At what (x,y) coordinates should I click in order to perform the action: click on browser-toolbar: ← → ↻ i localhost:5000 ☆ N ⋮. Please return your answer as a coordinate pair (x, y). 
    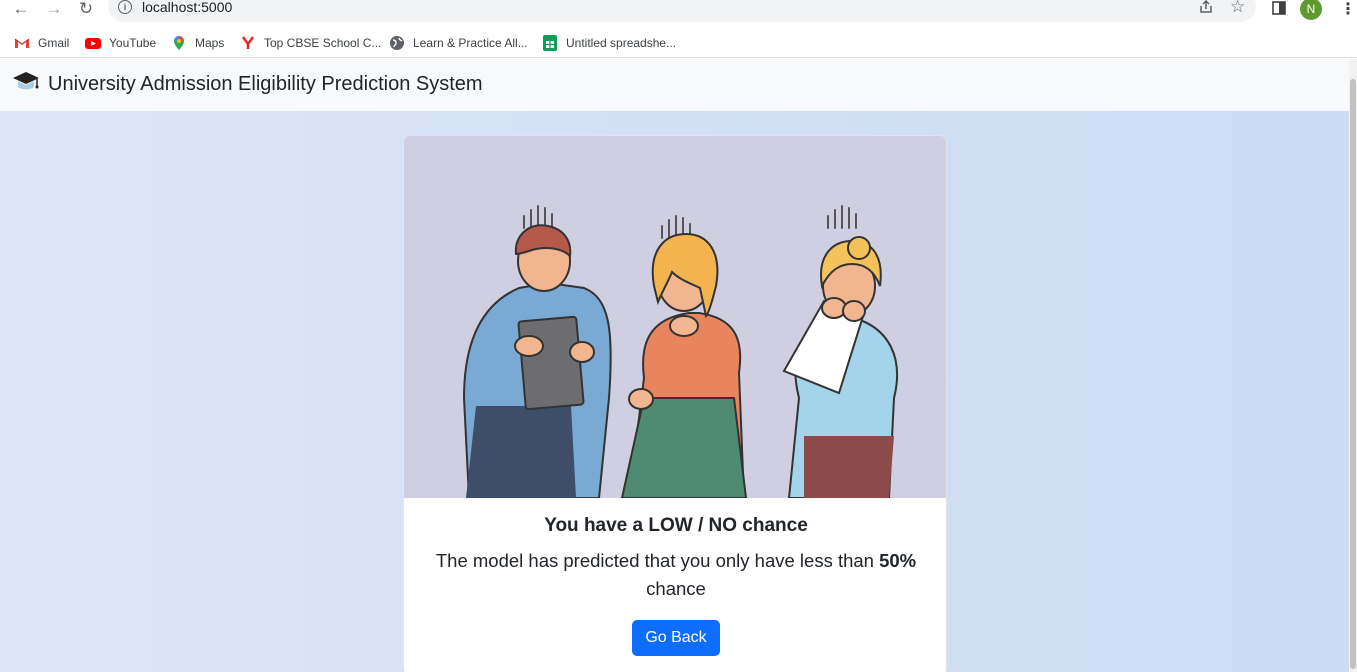
    Looking at the image, I should click on (678, 13).